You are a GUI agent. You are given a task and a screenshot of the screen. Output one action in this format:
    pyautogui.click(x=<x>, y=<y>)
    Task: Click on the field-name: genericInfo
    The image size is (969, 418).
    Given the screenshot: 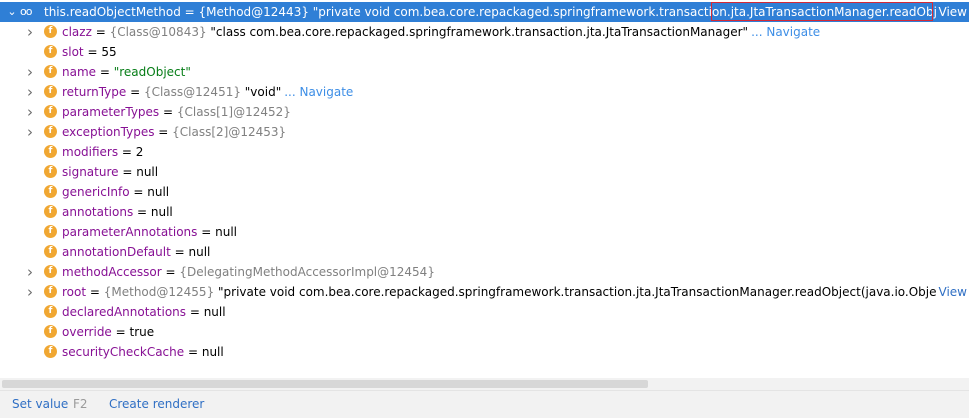 What is the action you would take?
    pyautogui.click(x=96, y=192)
    